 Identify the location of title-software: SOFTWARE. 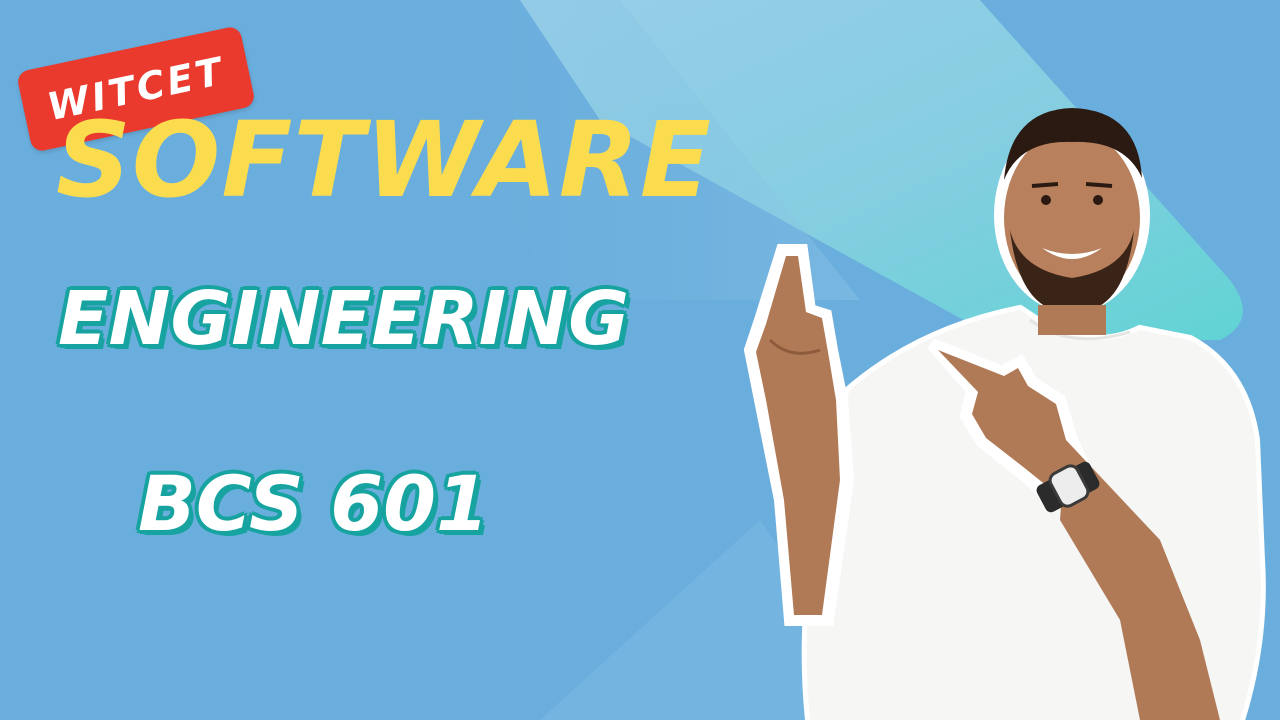
(384, 160).